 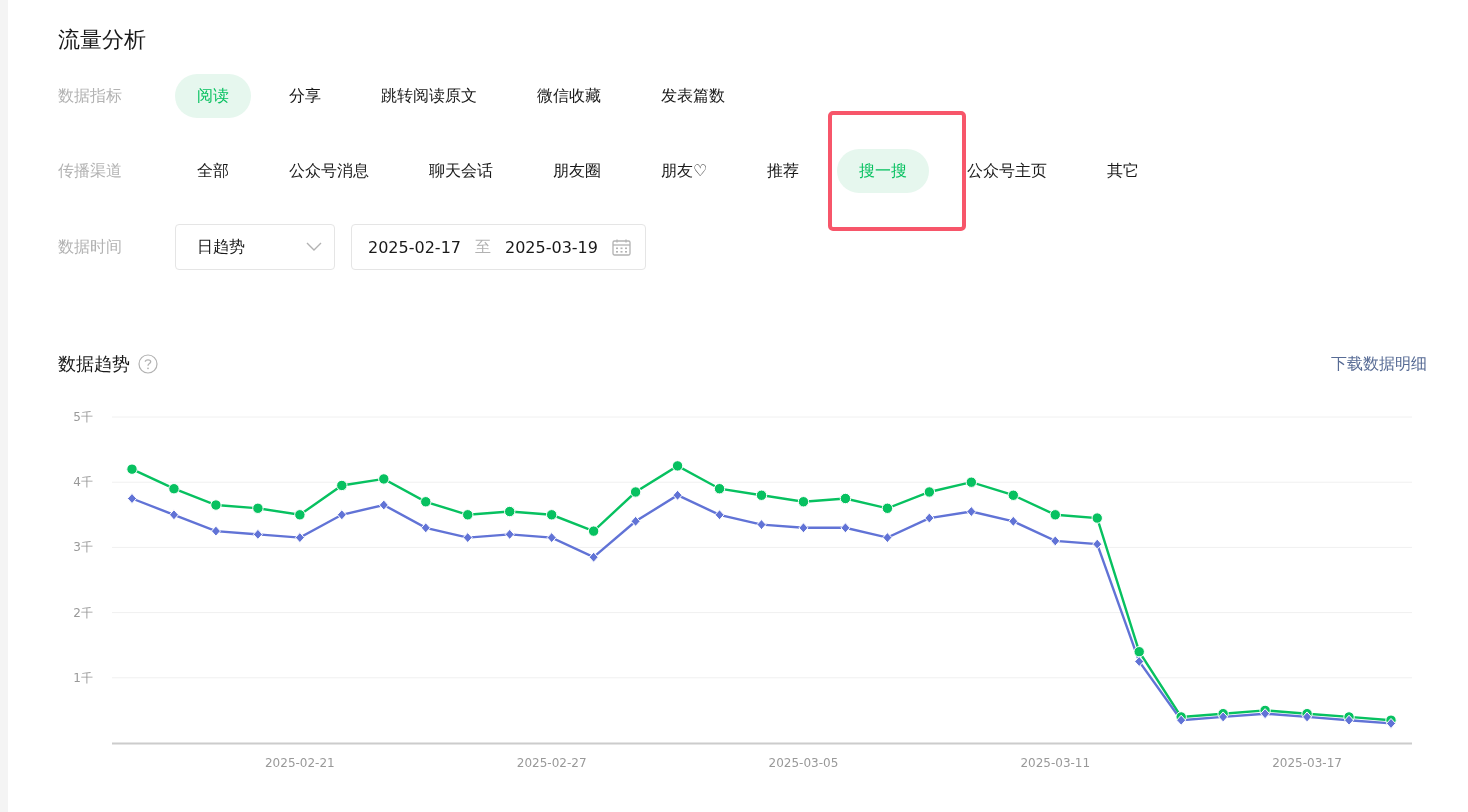 I want to click on filter-label: 数据时间, so click(x=90, y=247).